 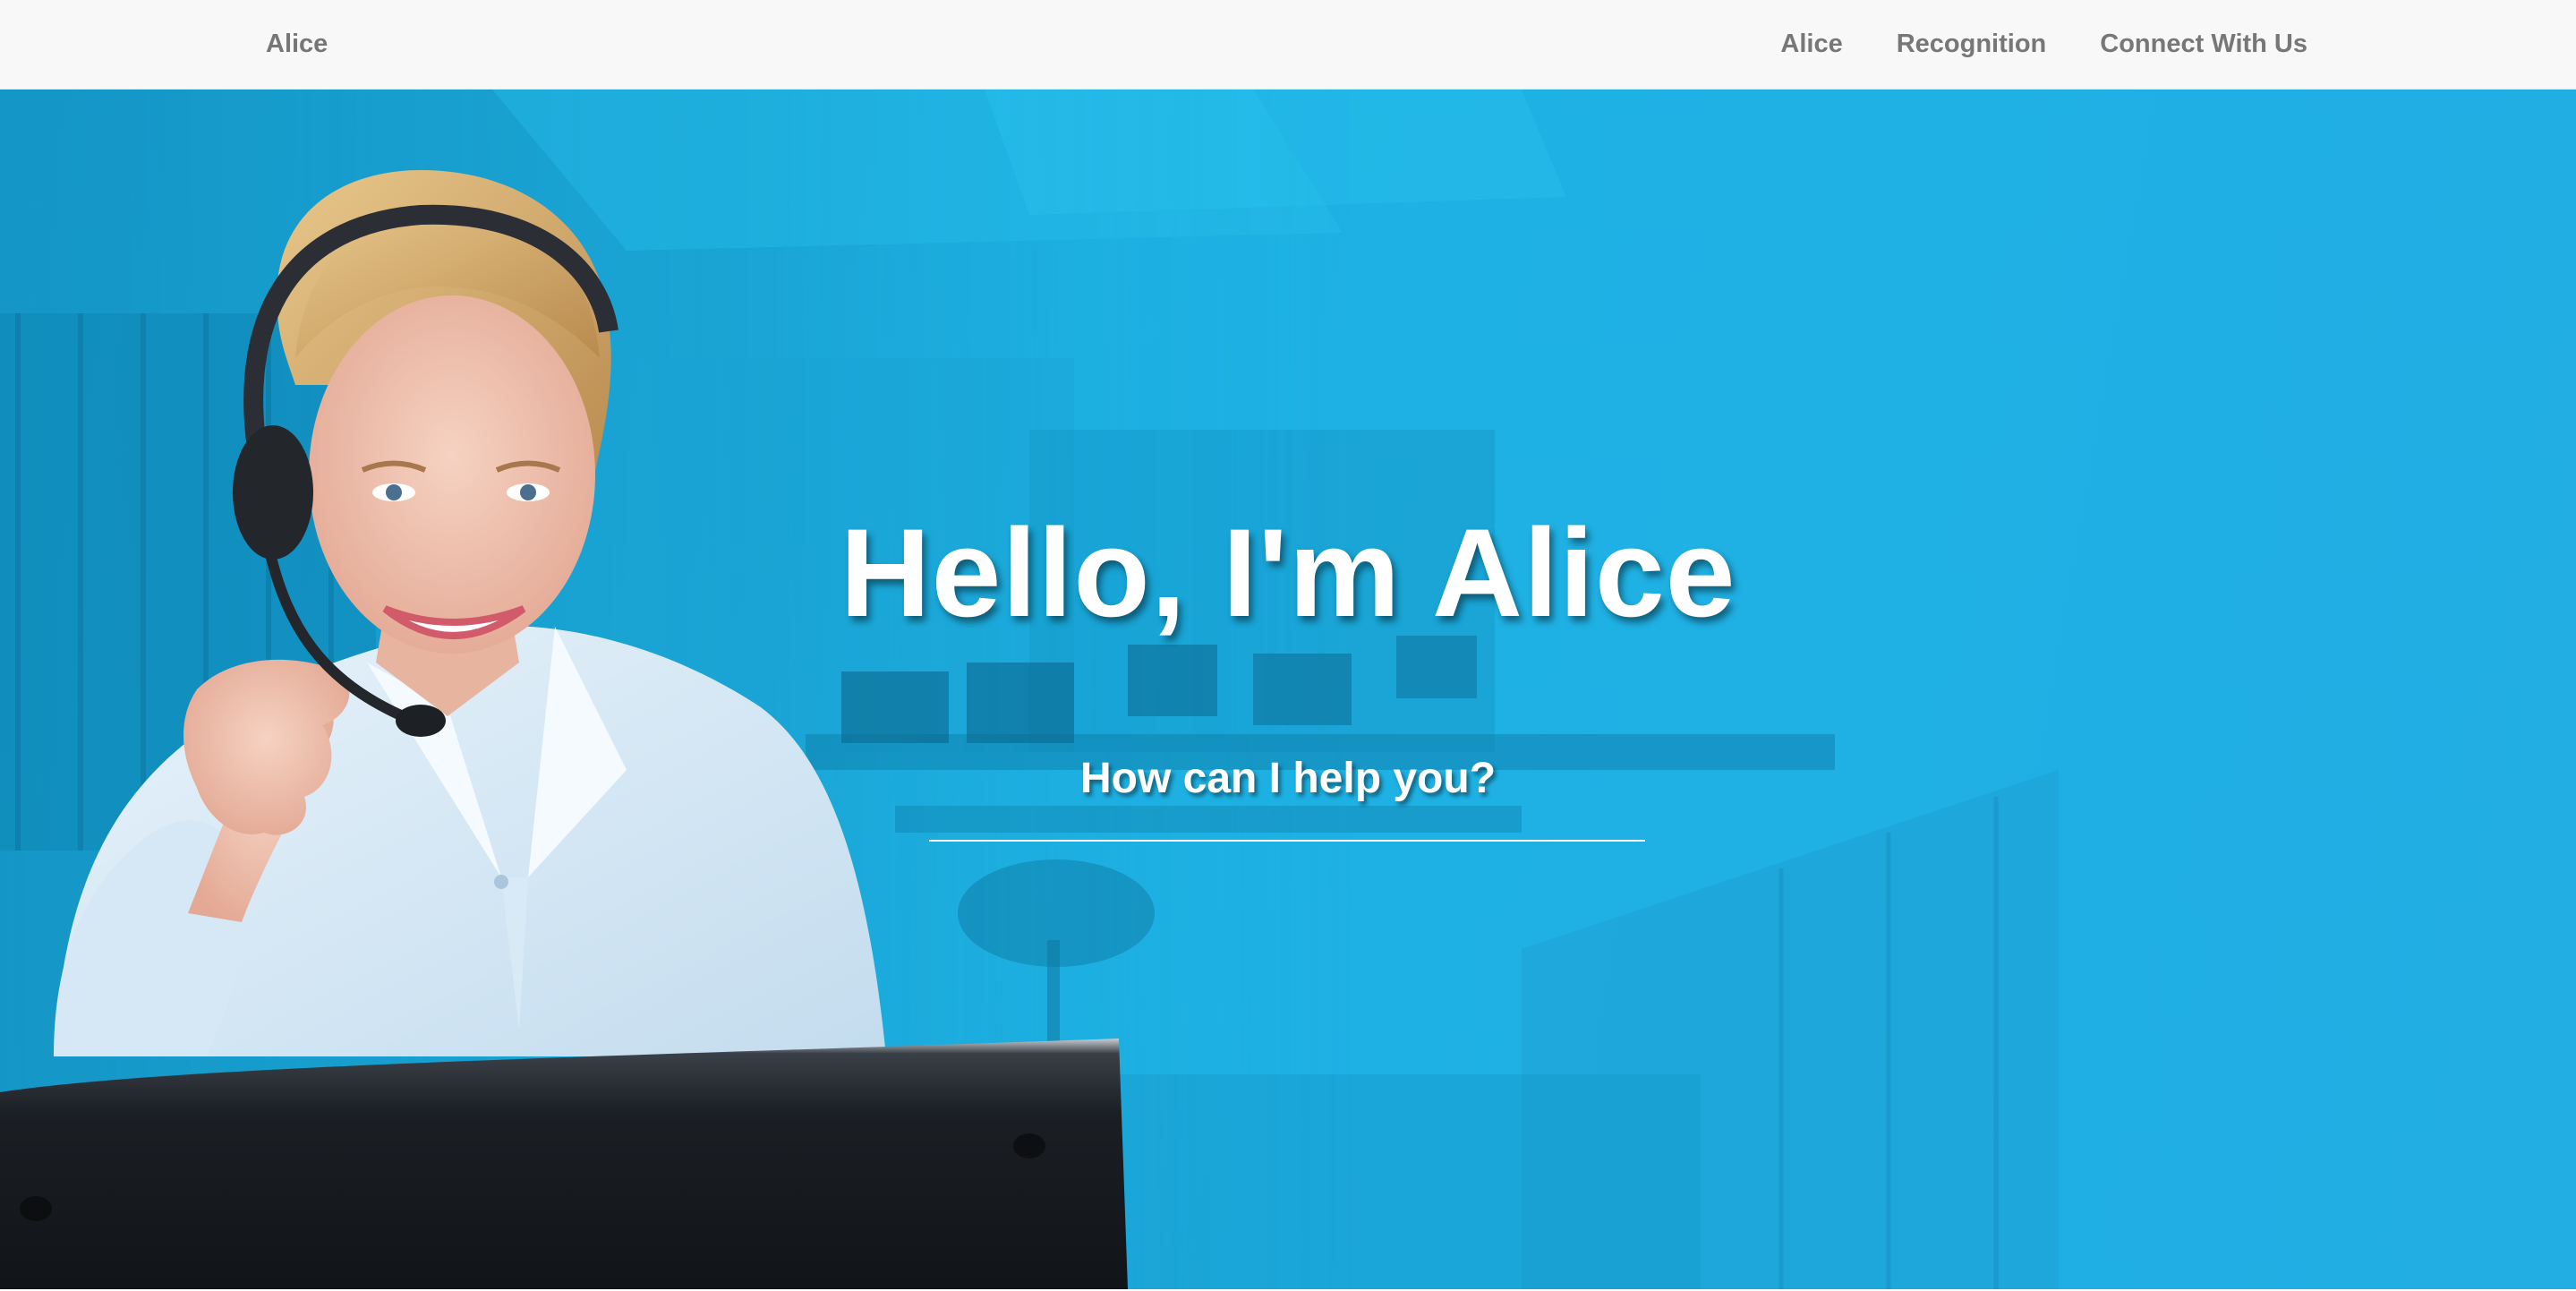 I want to click on hero-title: Hello, I'm Alice, so click(x=1288, y=573).